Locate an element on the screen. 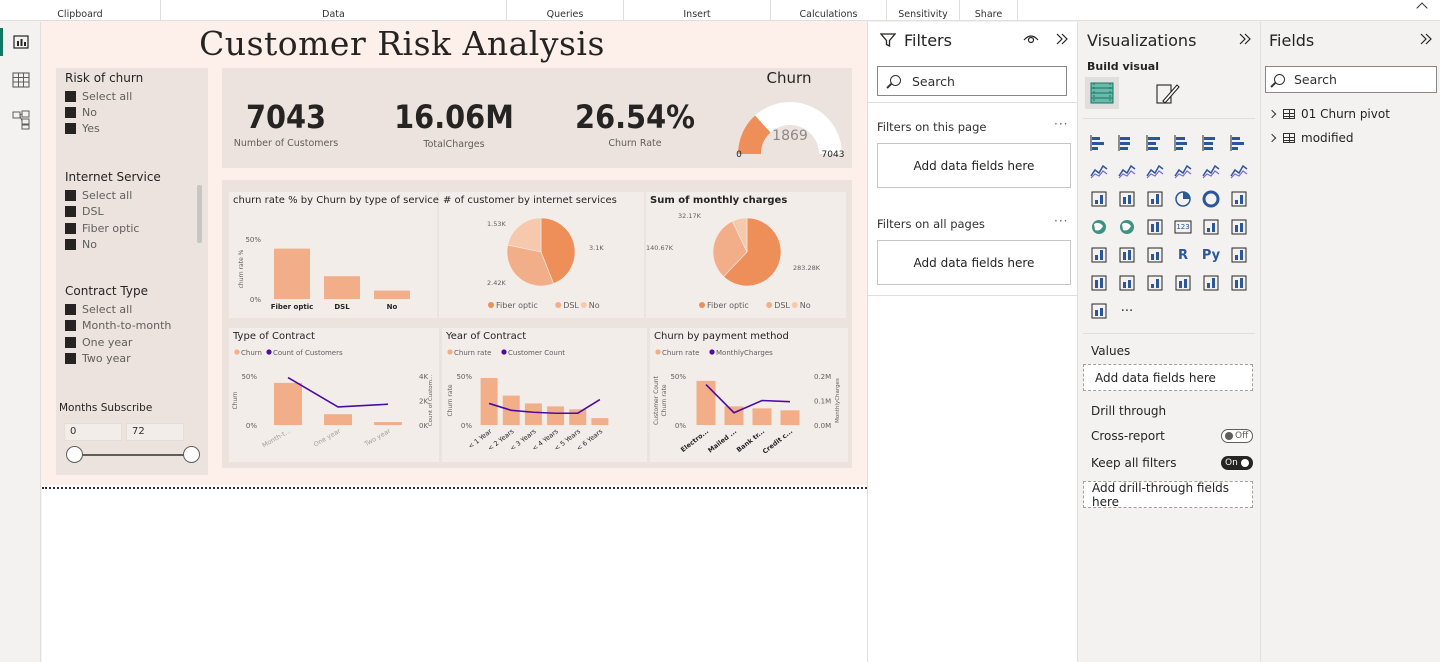  power-automate-icon is located at coordinates (1099, 311).